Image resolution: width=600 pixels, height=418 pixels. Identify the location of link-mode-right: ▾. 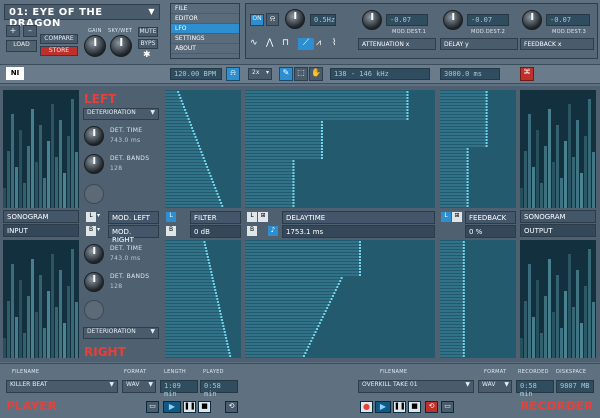
(101, 231).